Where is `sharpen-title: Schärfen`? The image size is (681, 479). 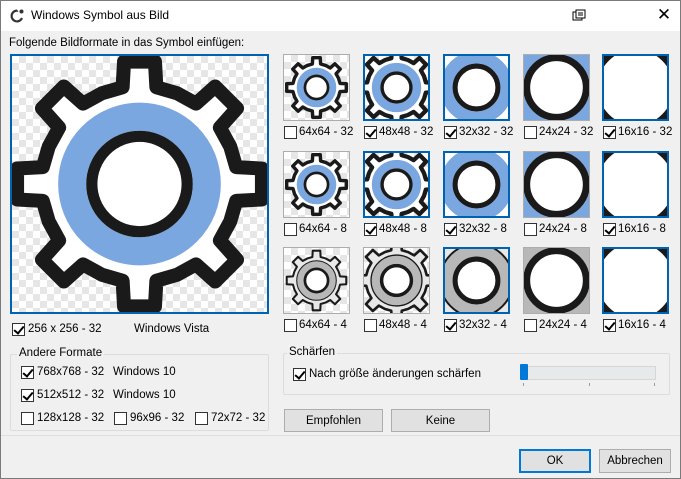
sharpen-title: Schärfen is located at coordinates (312, 352).